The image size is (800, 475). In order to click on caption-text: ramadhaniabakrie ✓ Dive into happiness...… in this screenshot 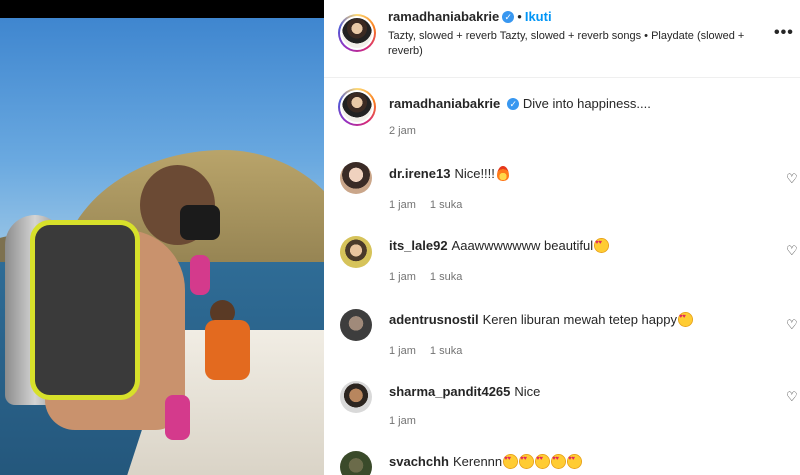, I will do `click(520, 103)`.